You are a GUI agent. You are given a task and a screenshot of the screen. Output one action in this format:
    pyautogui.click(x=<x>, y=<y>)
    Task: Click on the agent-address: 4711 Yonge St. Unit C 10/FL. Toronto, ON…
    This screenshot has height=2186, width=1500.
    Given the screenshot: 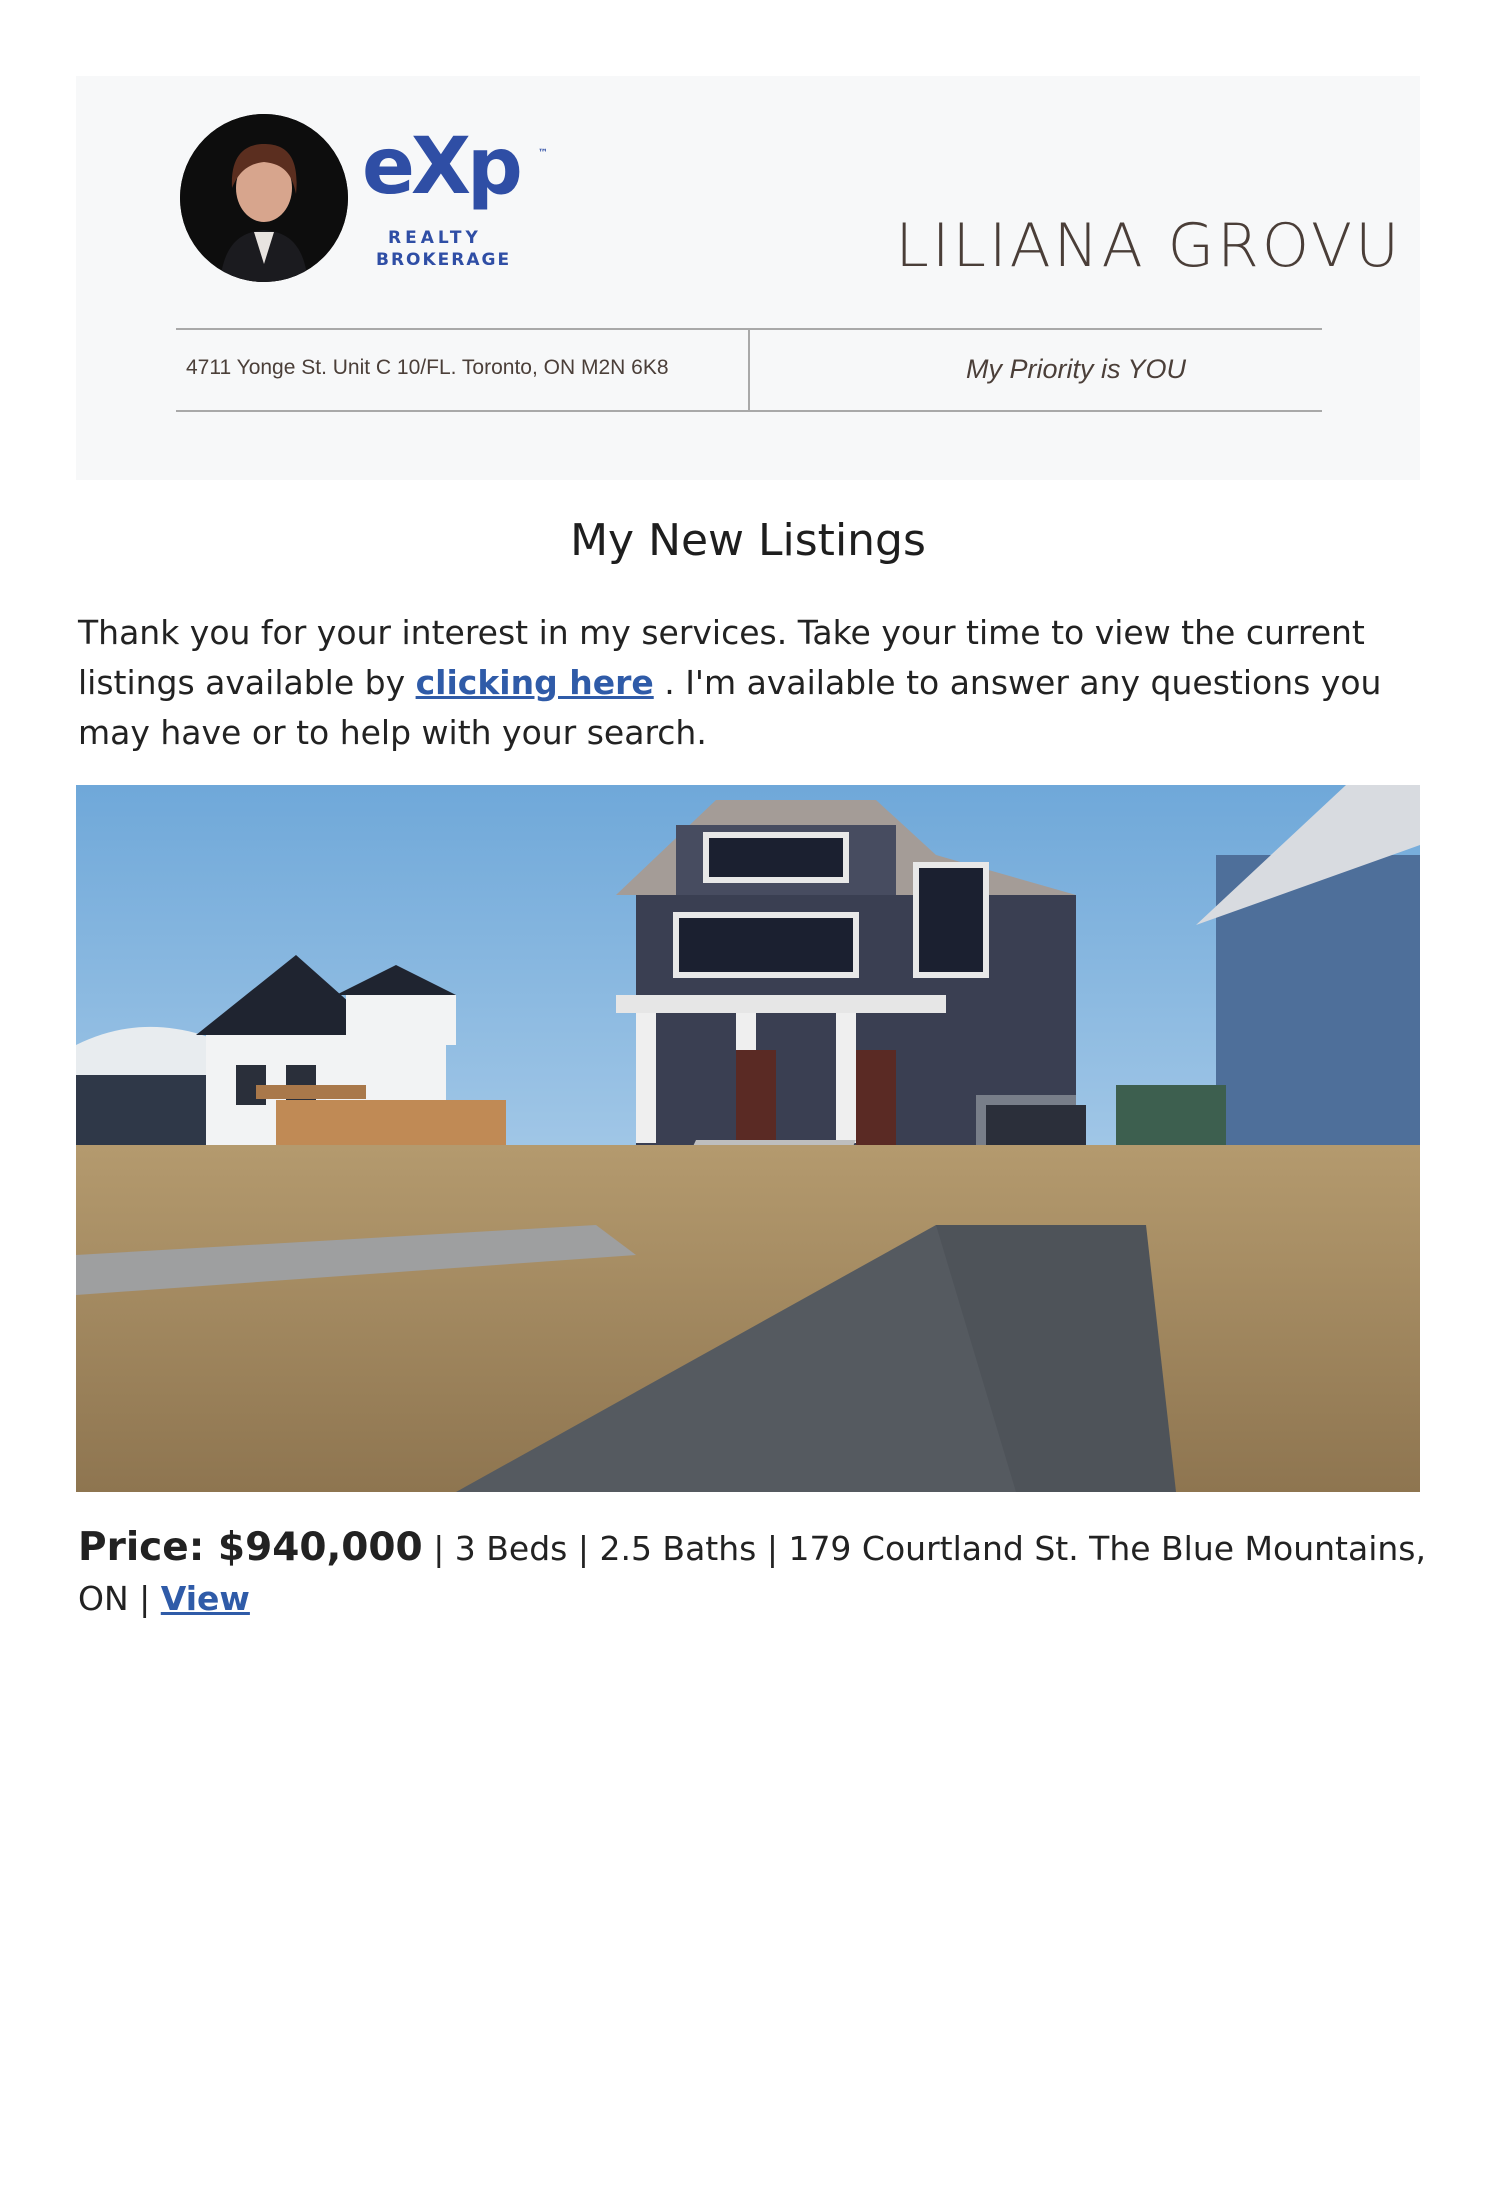 What is the action you would take?
    pyautogui.click(x=427, y=367)
    